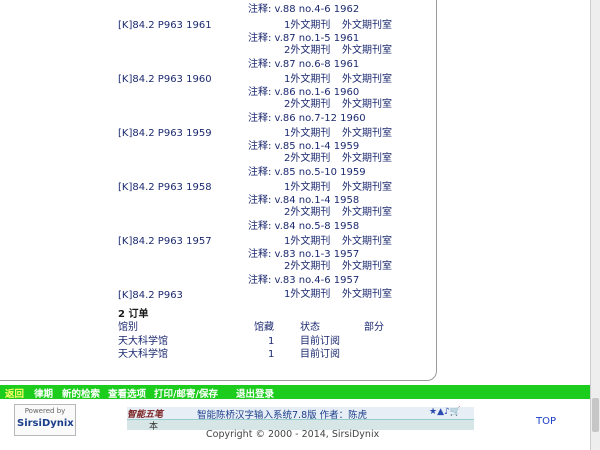 This screenshot has height=450, width=600. Describe the element at coordinates (595, 225) in the screenshot. I see `vertical-scrollbar` at that location.